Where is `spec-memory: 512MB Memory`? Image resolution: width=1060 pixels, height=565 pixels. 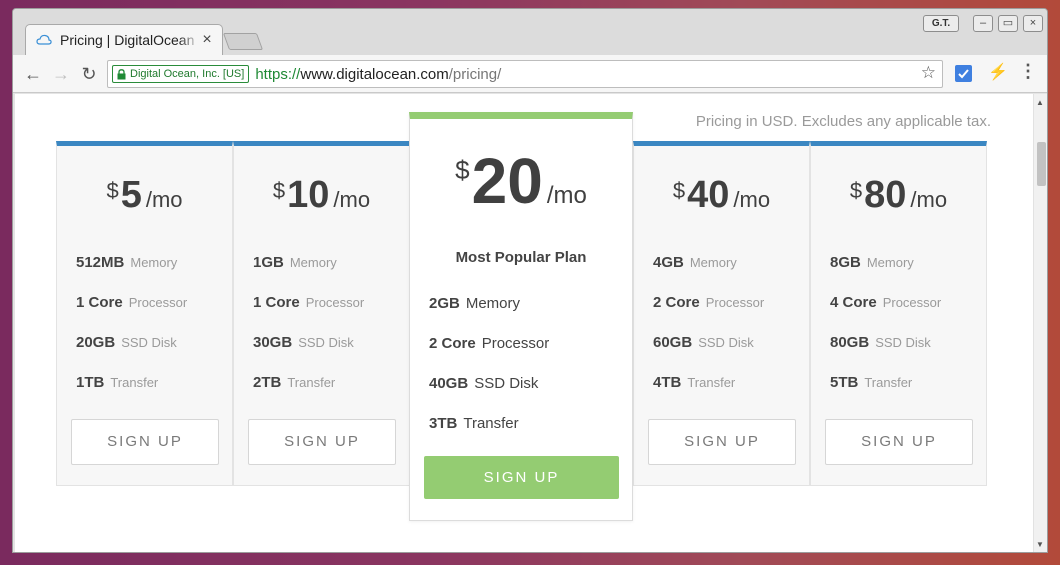
spec-memory: 512MB Memory is located at coordinates (126, 262).